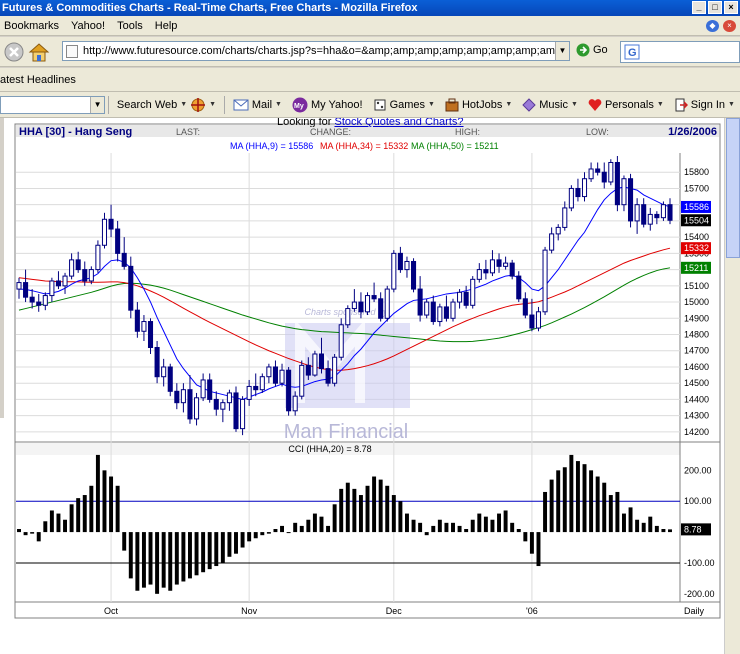 The image size is (740, 654). I want to click on bookmarks-toolbar: atest Headlines, so click(370, 80).